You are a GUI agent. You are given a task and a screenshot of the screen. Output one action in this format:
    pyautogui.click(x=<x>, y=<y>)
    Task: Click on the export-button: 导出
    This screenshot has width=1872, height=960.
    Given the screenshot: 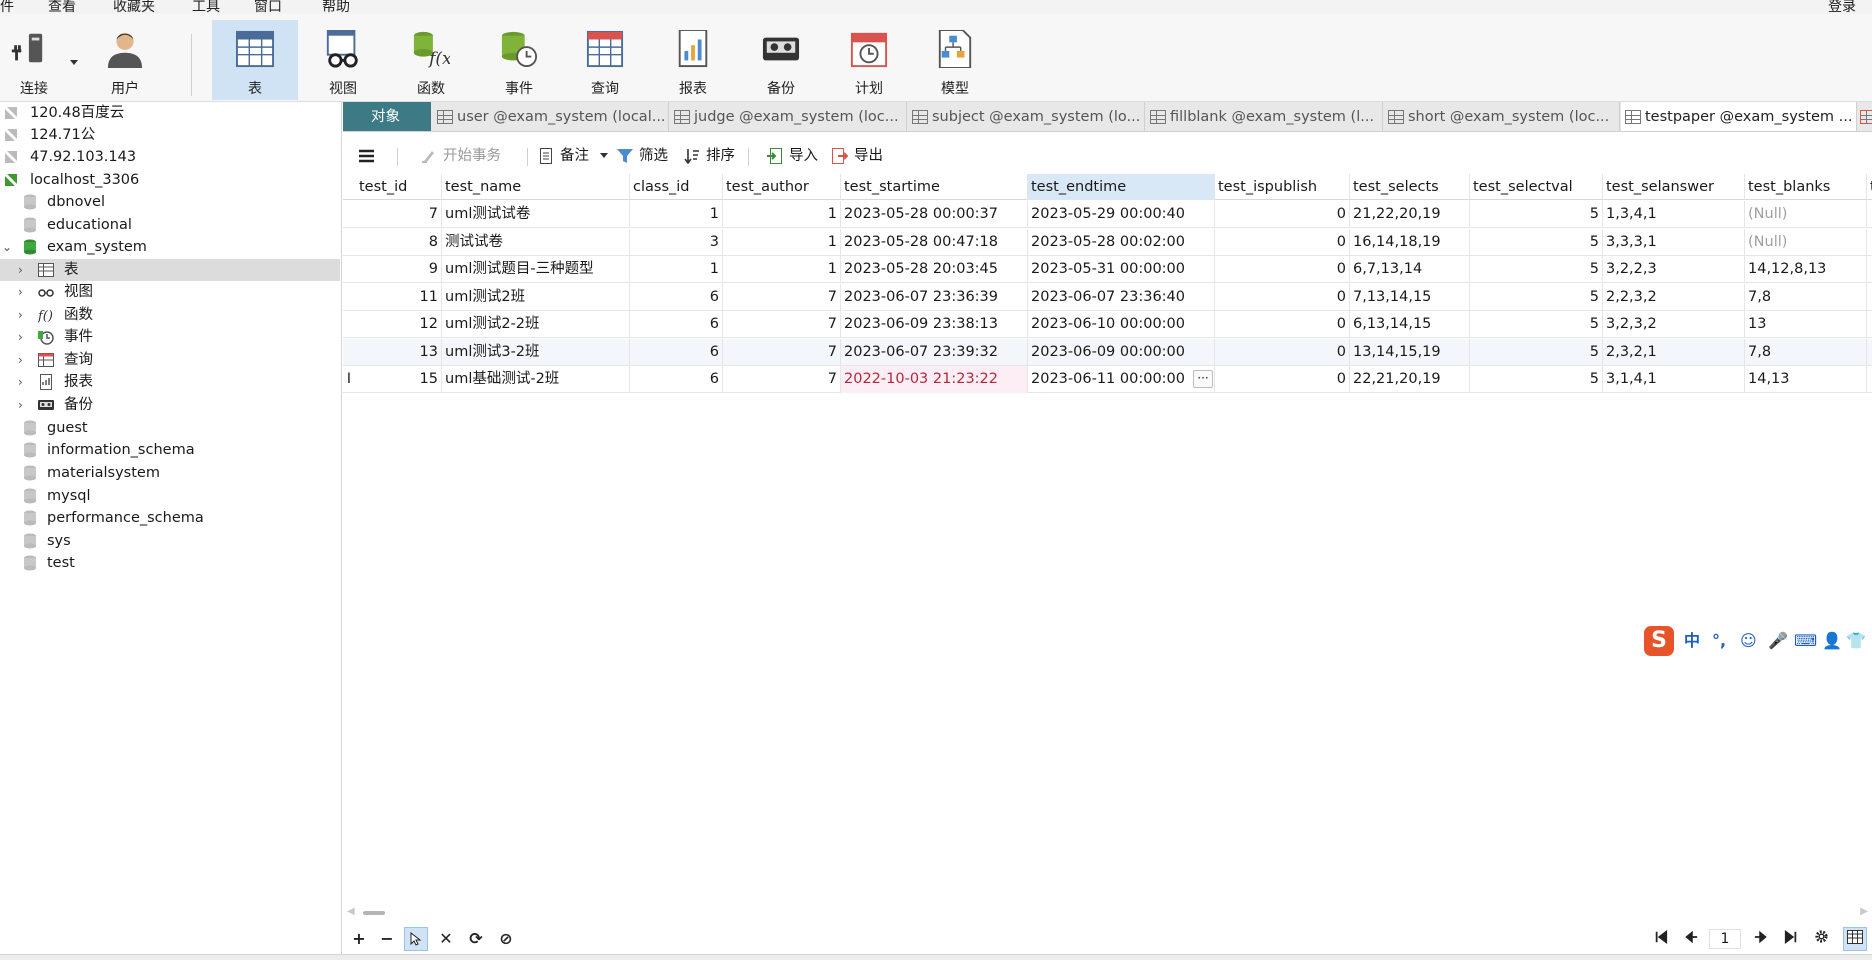 What is the action you would take?
    pyautogui.click(x=861, y=156)
    